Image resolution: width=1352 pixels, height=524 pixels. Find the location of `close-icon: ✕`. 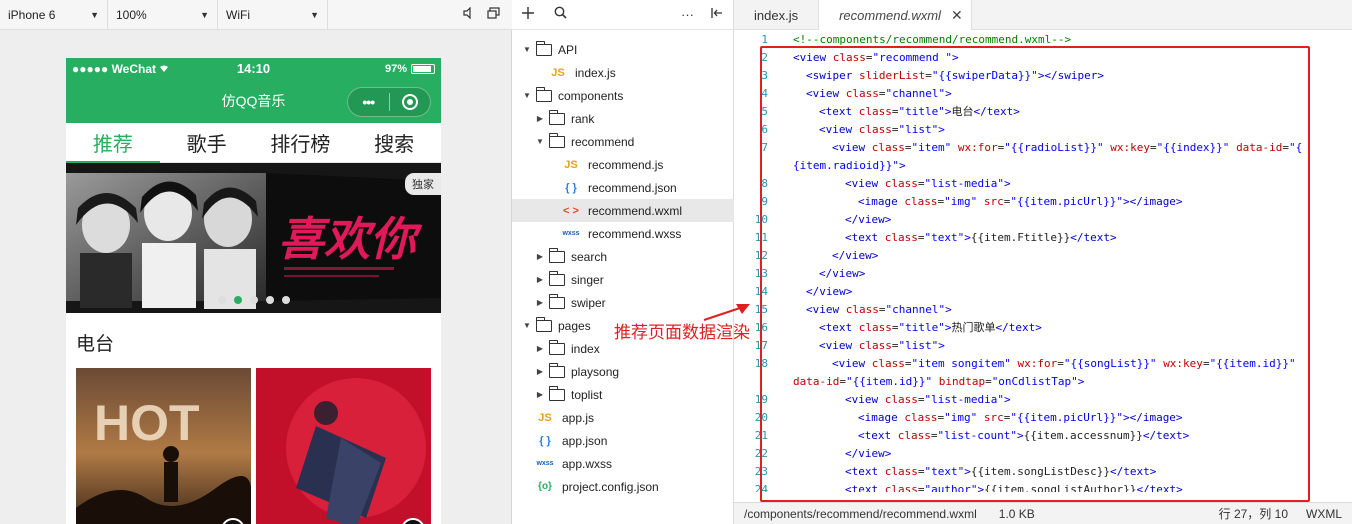

close-icon: ✕ is located at coordinates (957, 15).